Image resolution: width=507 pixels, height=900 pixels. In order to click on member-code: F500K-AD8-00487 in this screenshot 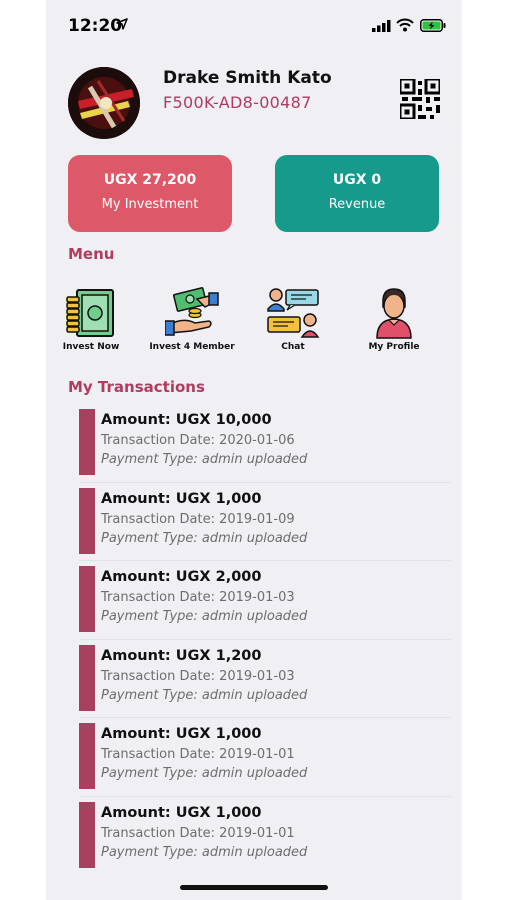, I will do `click(237, 102)`.